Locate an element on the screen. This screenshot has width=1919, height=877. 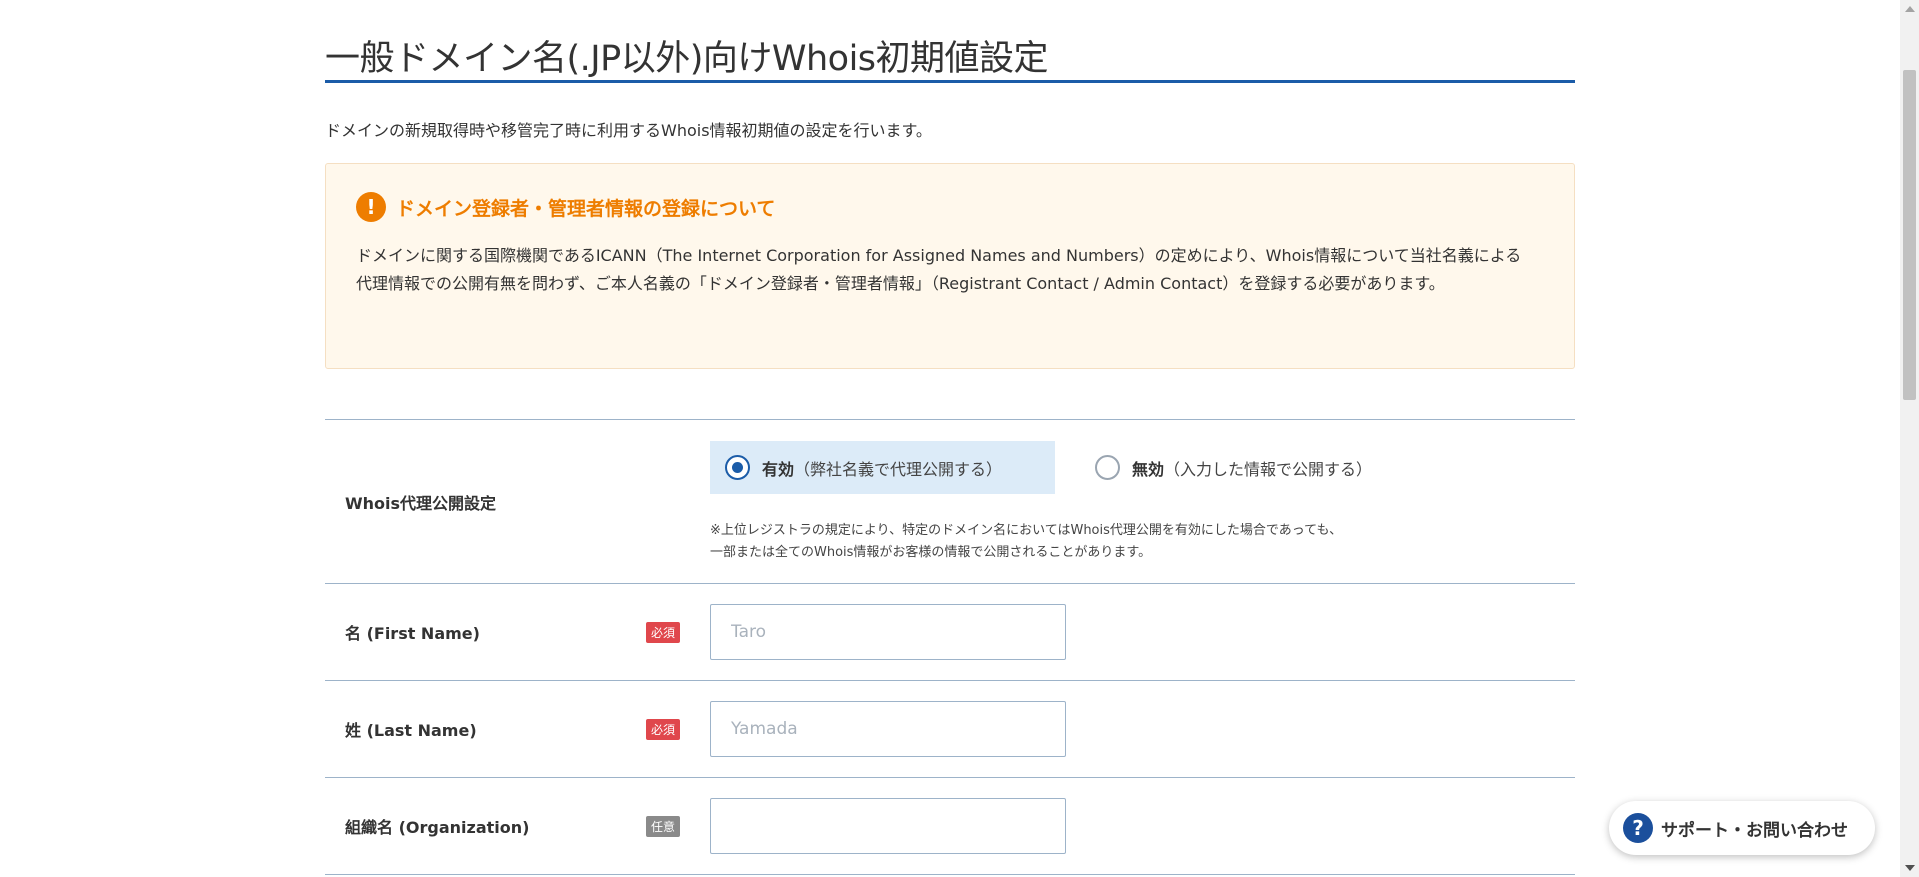
support-button: ? サポート・お問い合わせ is located at coordinates (1742, 828).